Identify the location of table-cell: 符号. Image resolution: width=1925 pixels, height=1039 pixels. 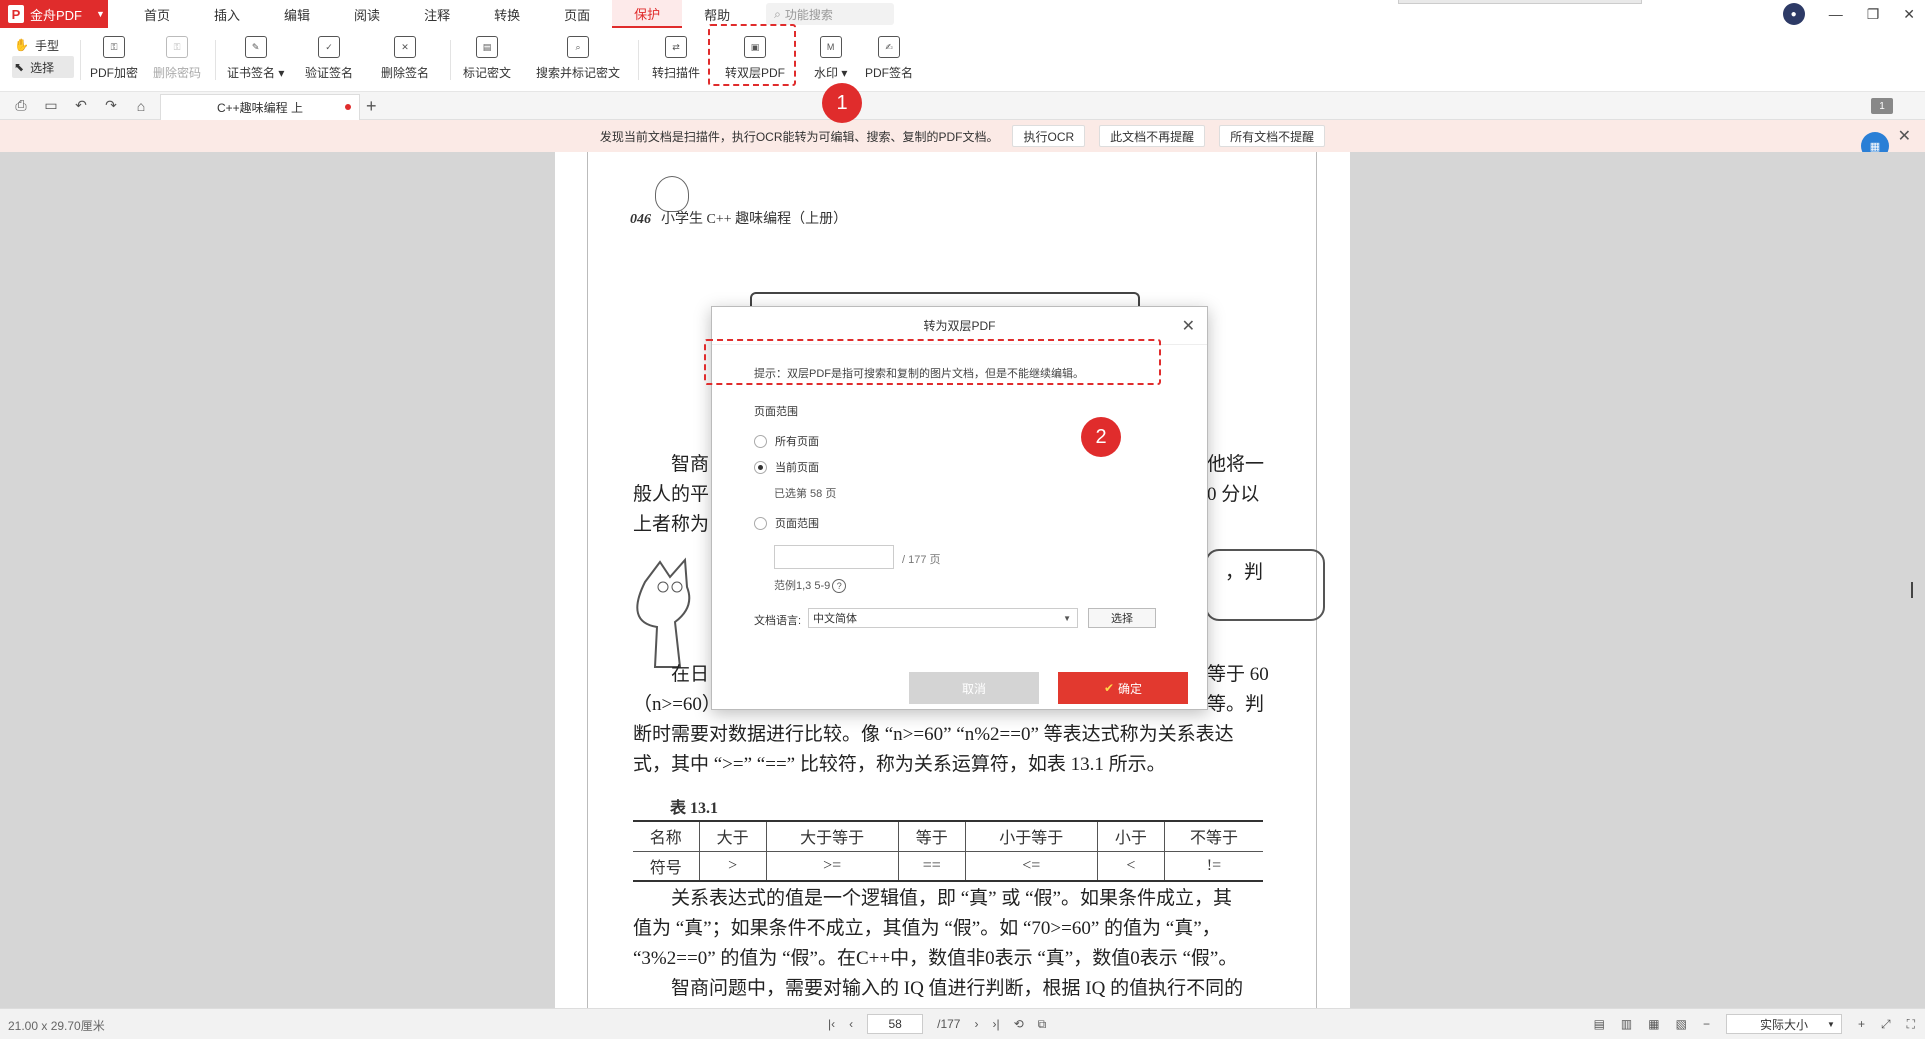
(666, 866).